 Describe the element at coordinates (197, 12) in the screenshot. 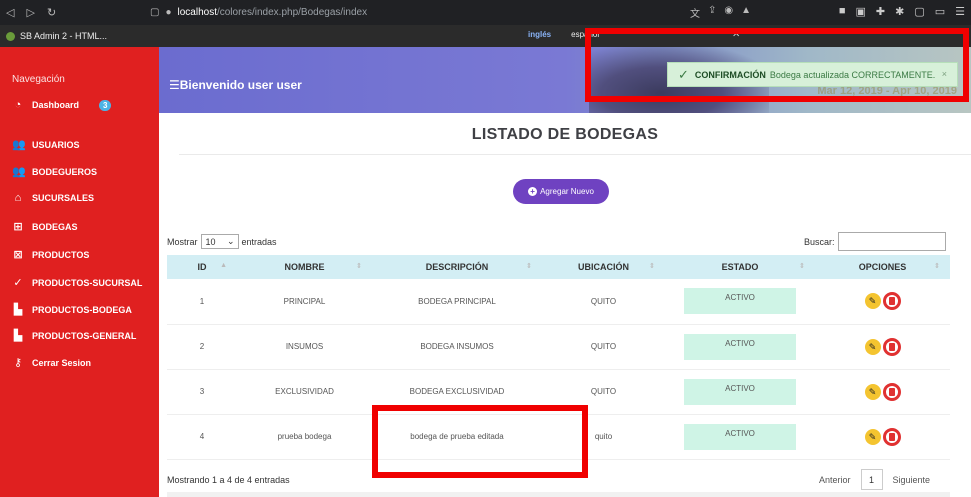

I see `url-host: localhost` at that location.